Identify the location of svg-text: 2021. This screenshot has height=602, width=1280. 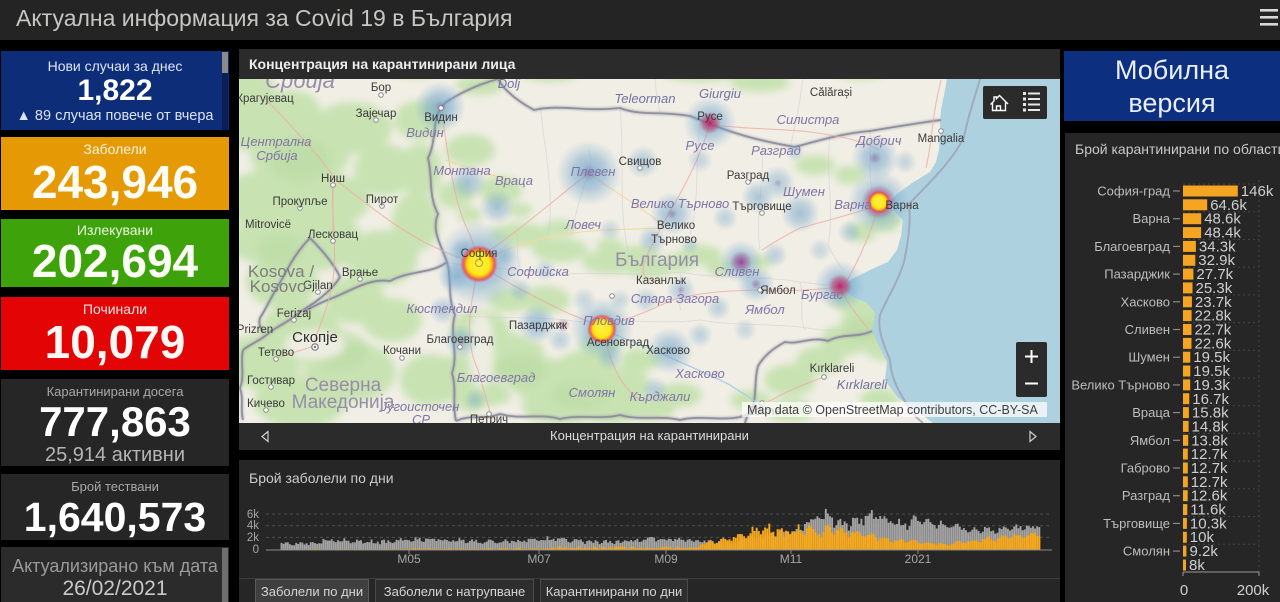
(918, 559).